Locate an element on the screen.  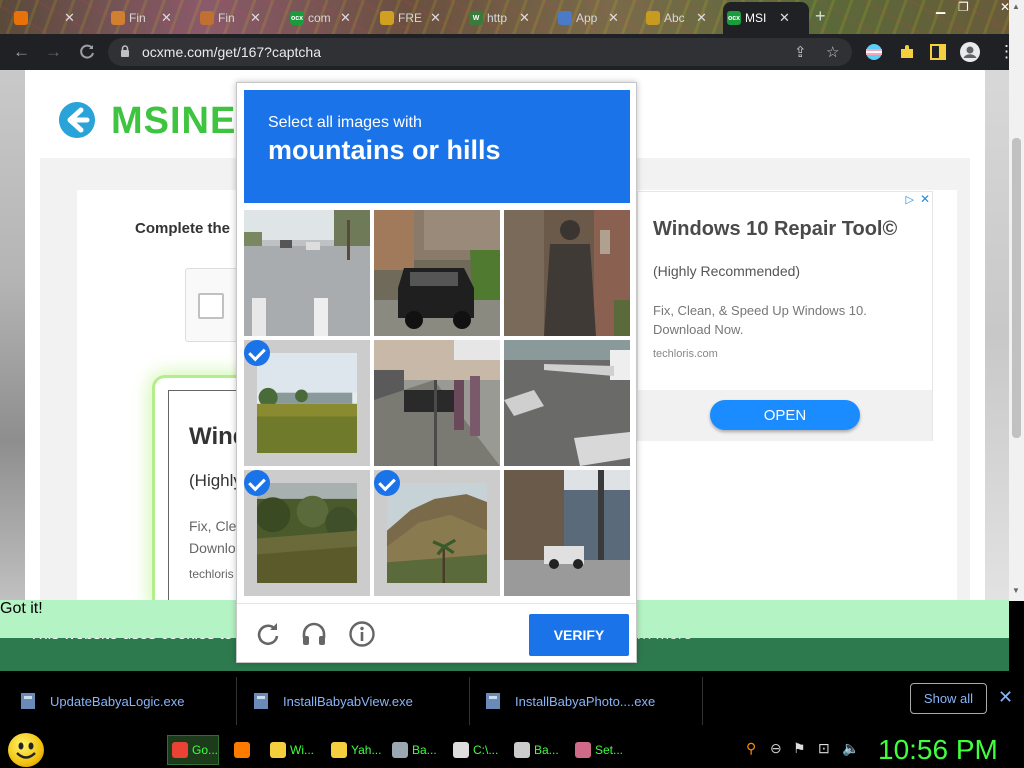
scroll-down-icon: ▼ is located at coordinates (1016, 590).